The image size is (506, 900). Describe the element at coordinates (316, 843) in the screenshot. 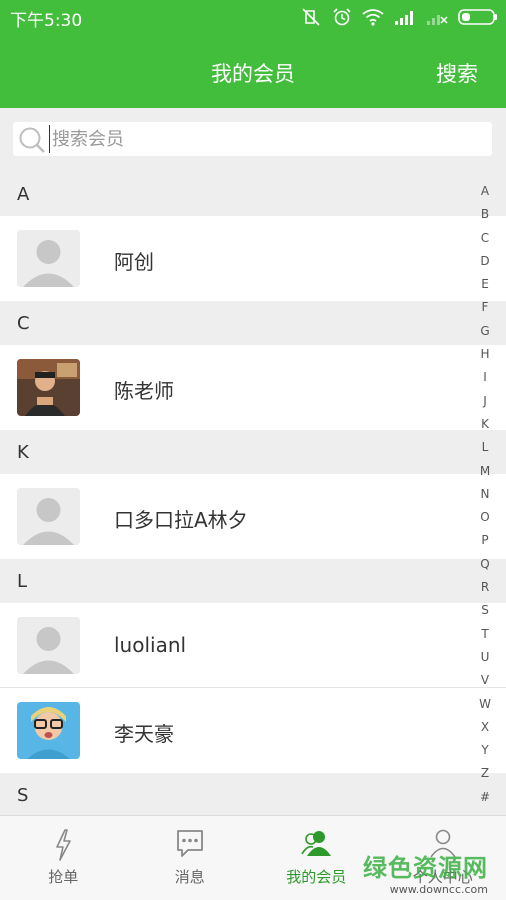

I see `members-icon` at that location.